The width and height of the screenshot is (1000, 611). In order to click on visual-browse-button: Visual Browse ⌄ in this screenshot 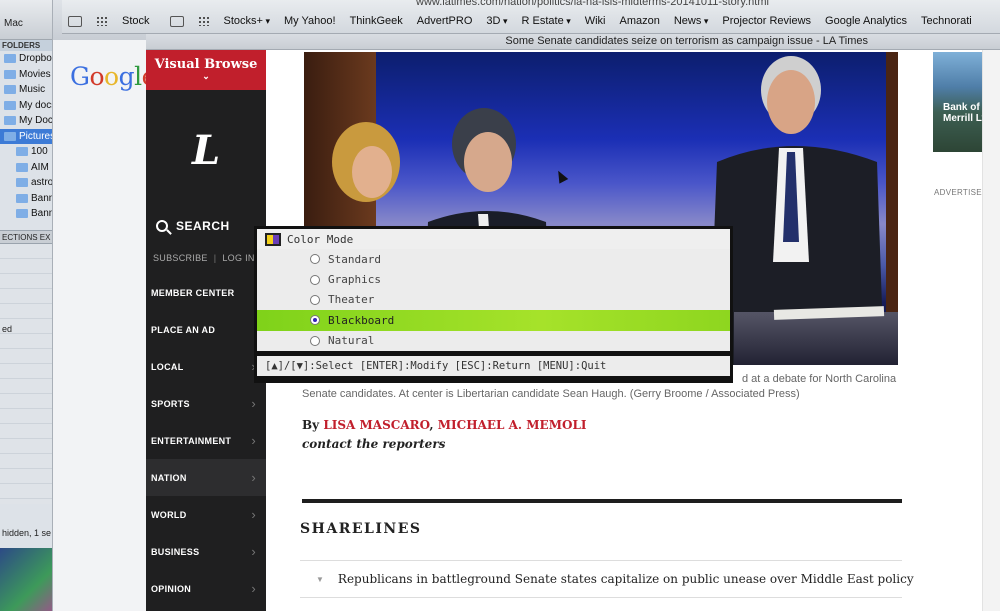, I will do `click(206, 70)`.